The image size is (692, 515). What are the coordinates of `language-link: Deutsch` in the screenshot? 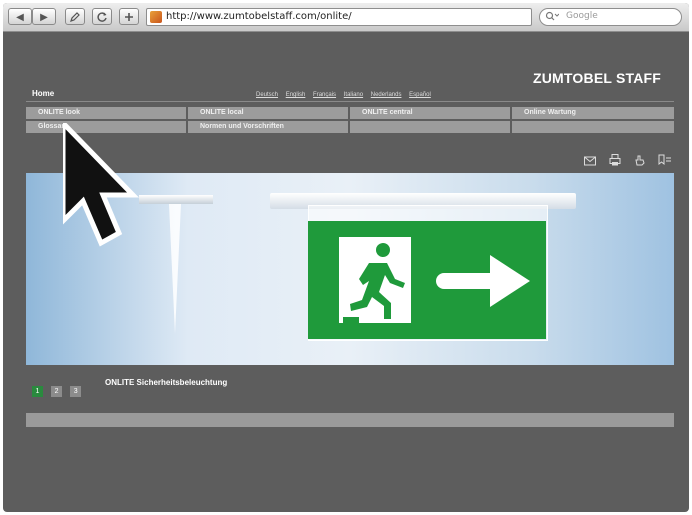 It's located at (267, 95).